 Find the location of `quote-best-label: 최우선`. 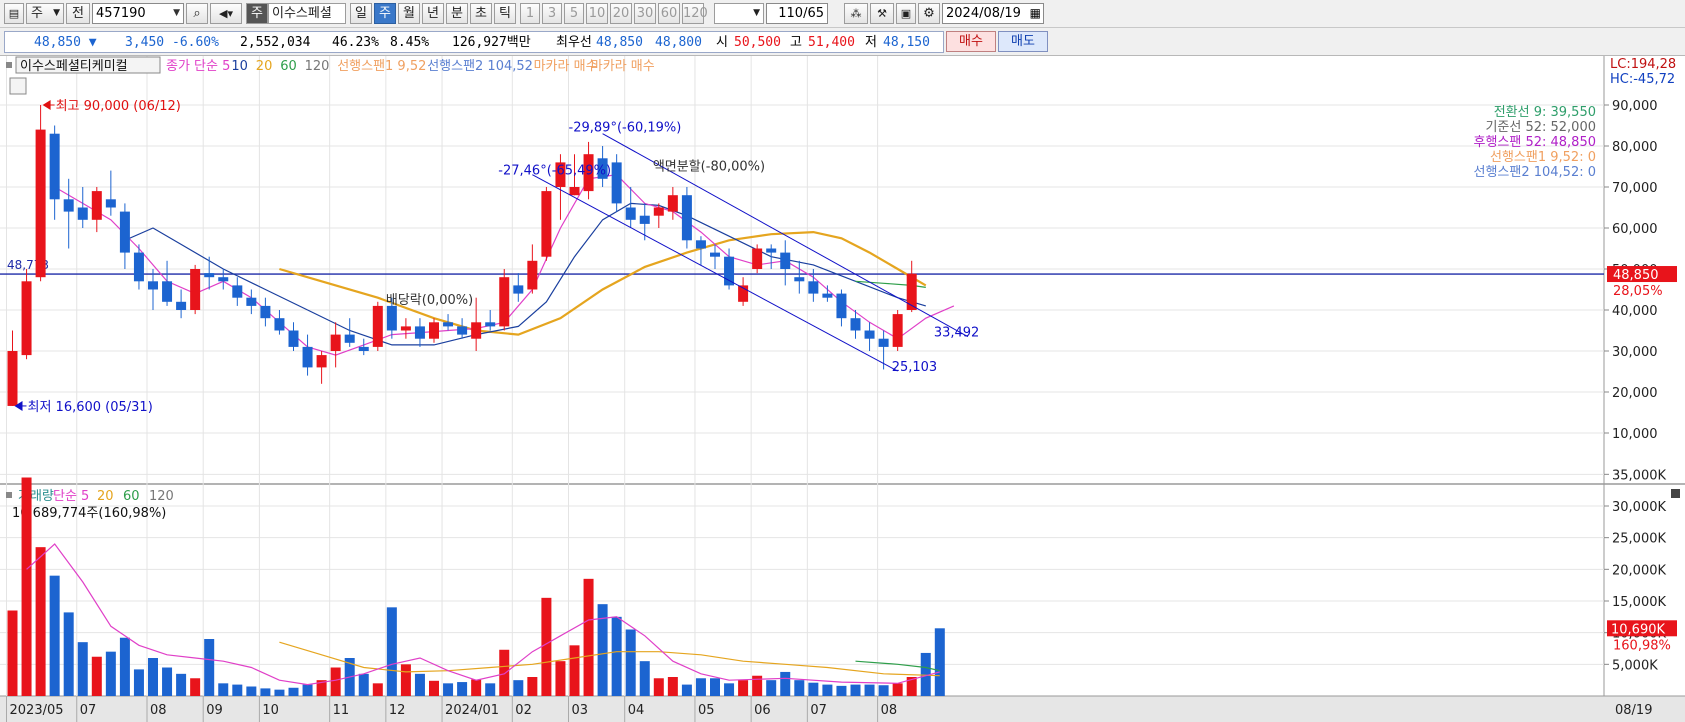

quote-best-label: 최우선 is located at coordinates (574, 42).